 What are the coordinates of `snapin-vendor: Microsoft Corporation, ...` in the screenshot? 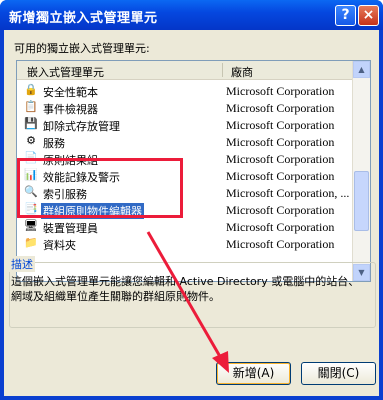 It's located at (288, 193).